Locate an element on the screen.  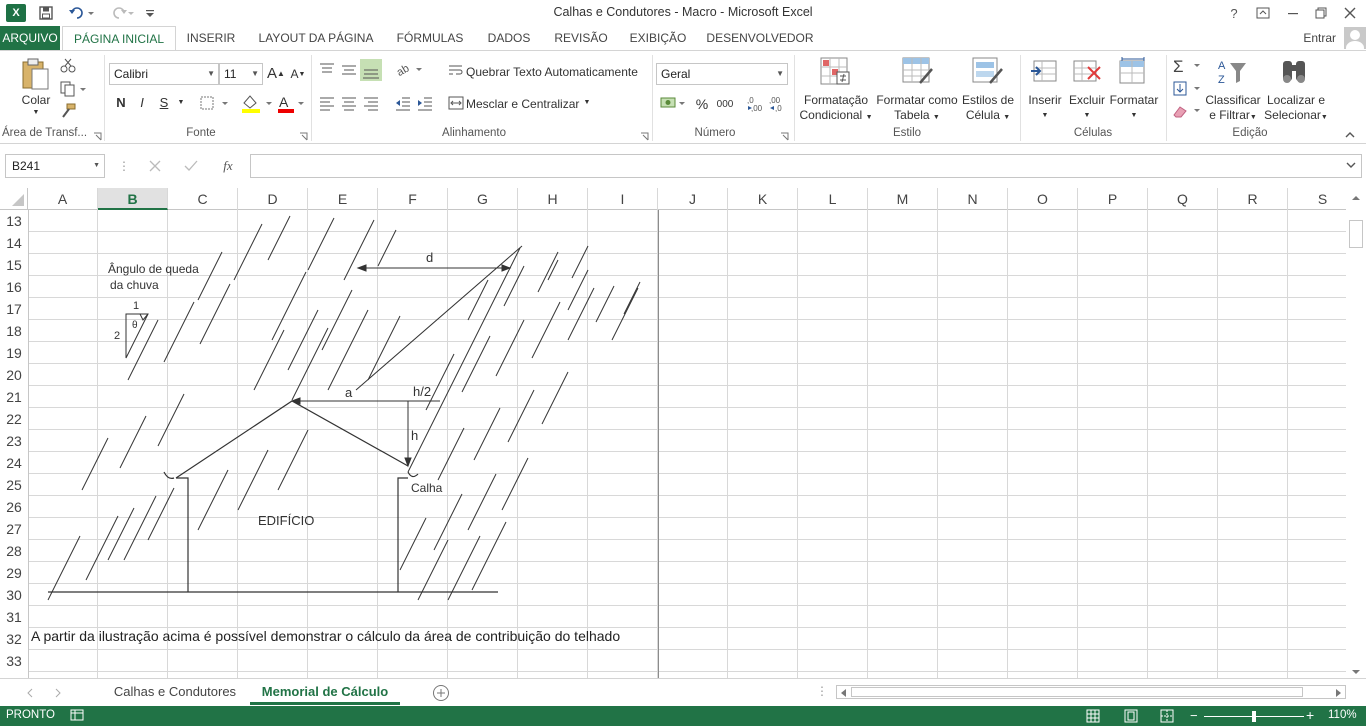
column-header-f: F is located at coordinates (413, 199).